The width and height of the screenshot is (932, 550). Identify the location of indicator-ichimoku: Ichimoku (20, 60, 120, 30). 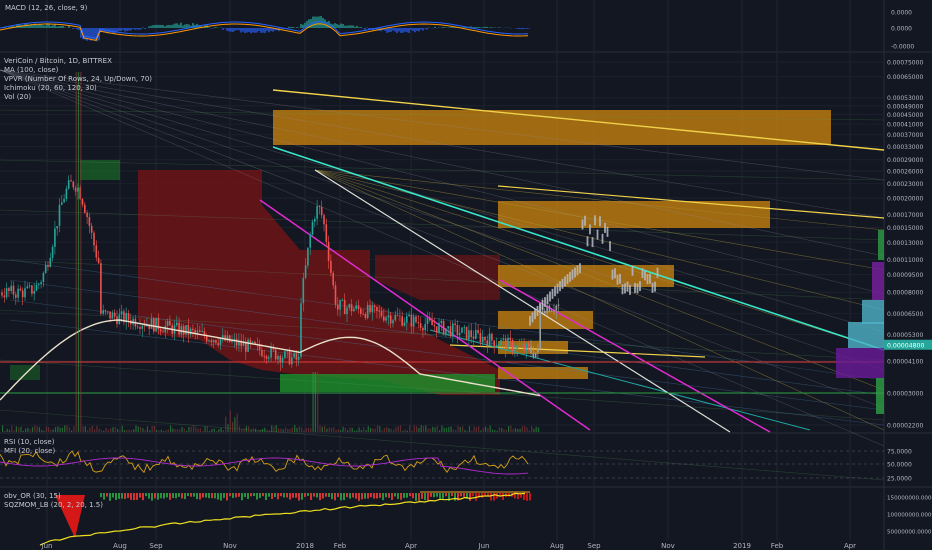
(50, 88).